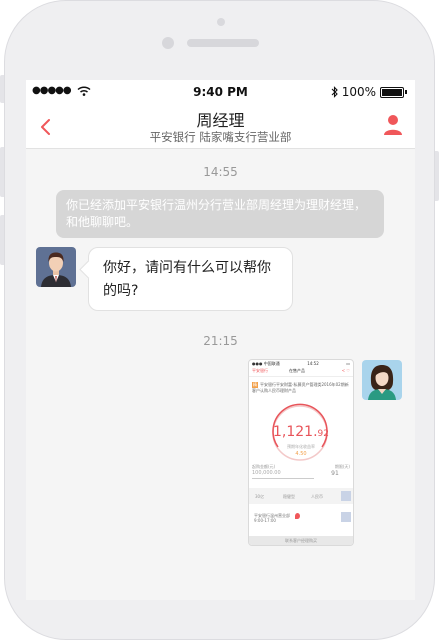 The width and height of the screenshot is (439, 640). Describe the element at coordinates (334, 92) in the screenshot. I see `bluetooth-icon` at that location.